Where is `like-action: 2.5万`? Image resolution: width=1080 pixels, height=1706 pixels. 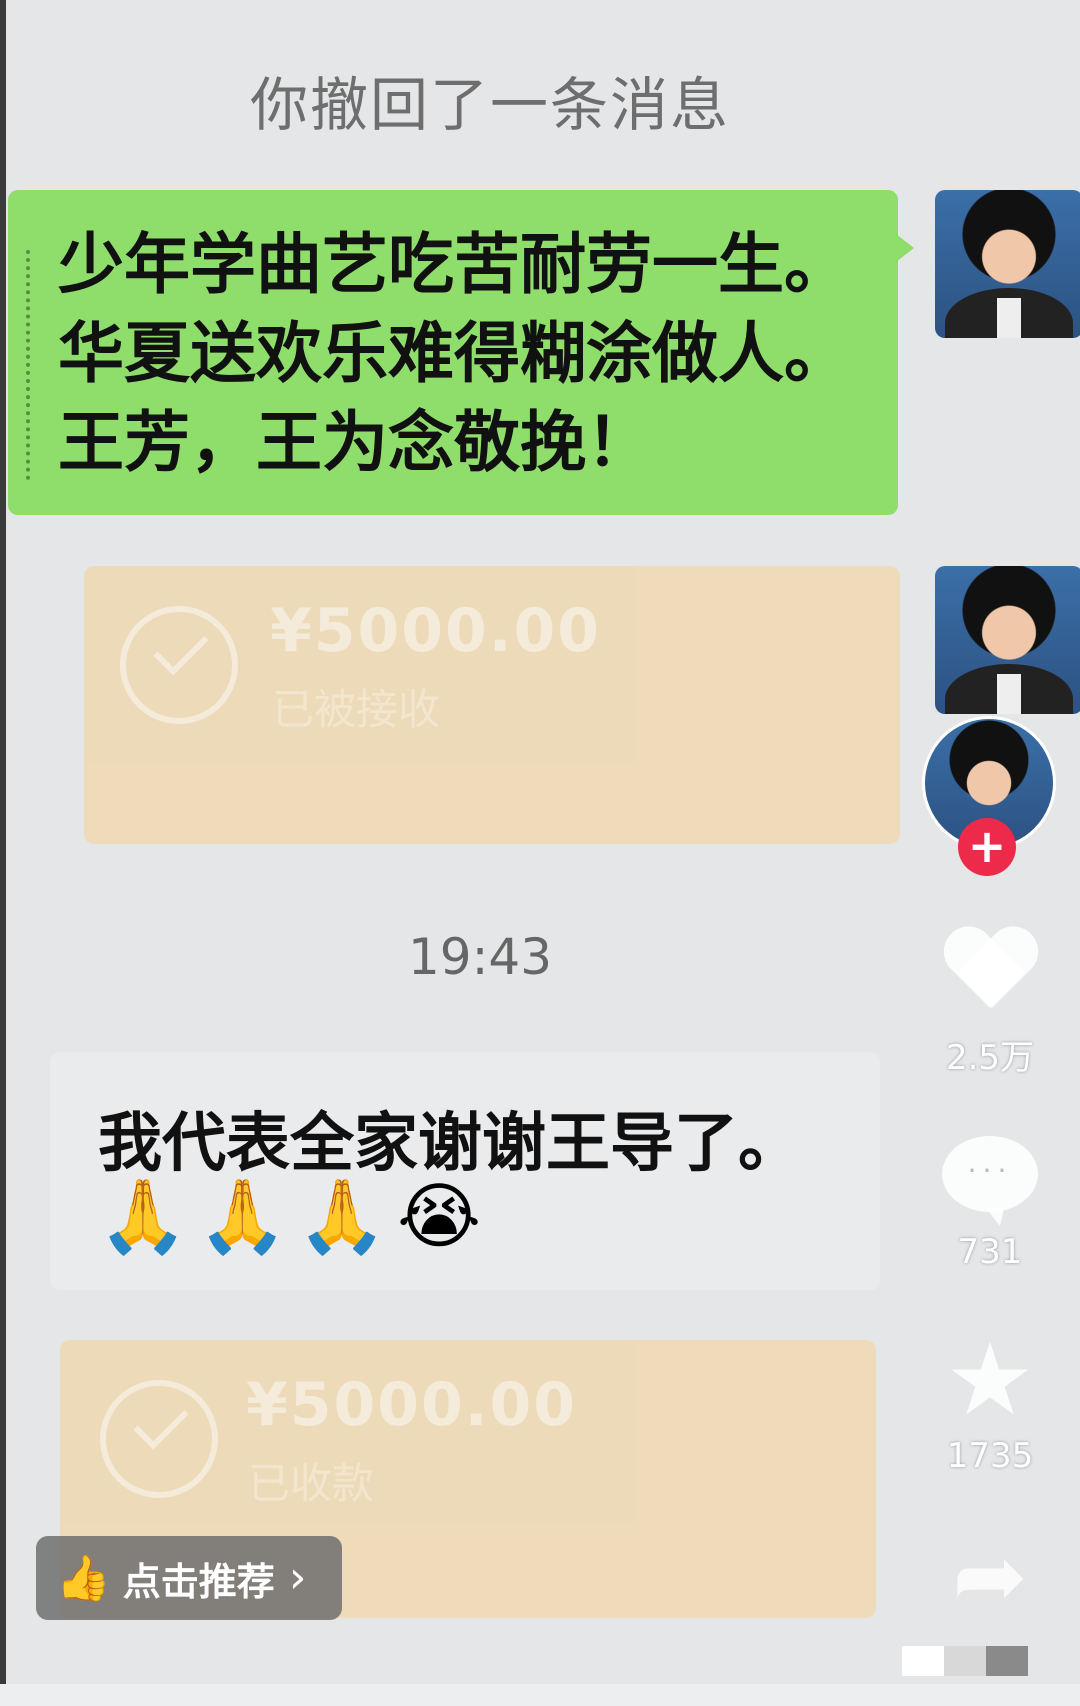
like-action: 2.5万 is located at coordinates (990, 1003).